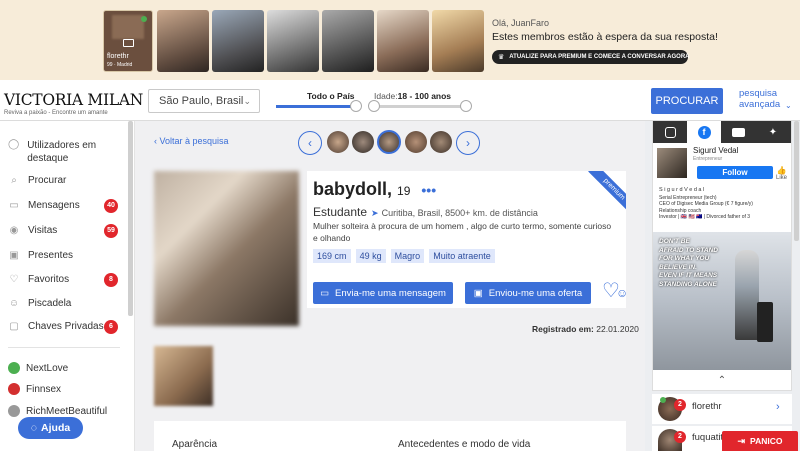  What do you see at coordinates (682, 190) in the screenshot?
I see `ad-bio-name: S i g u r d V e d a l` at bounding box center [682, 190].